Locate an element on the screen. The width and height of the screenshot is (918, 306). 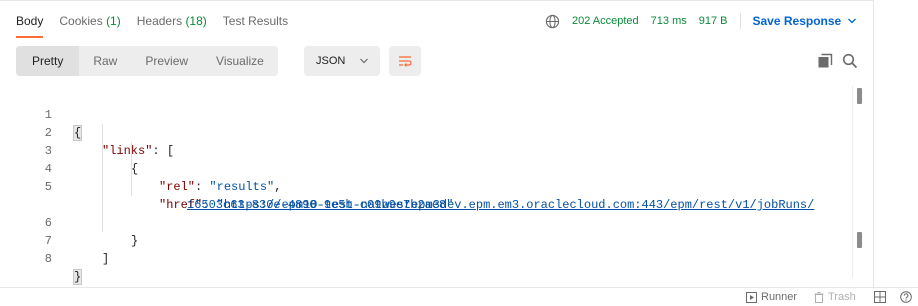
runner-button: Runner is located at coordinates (771, 297).